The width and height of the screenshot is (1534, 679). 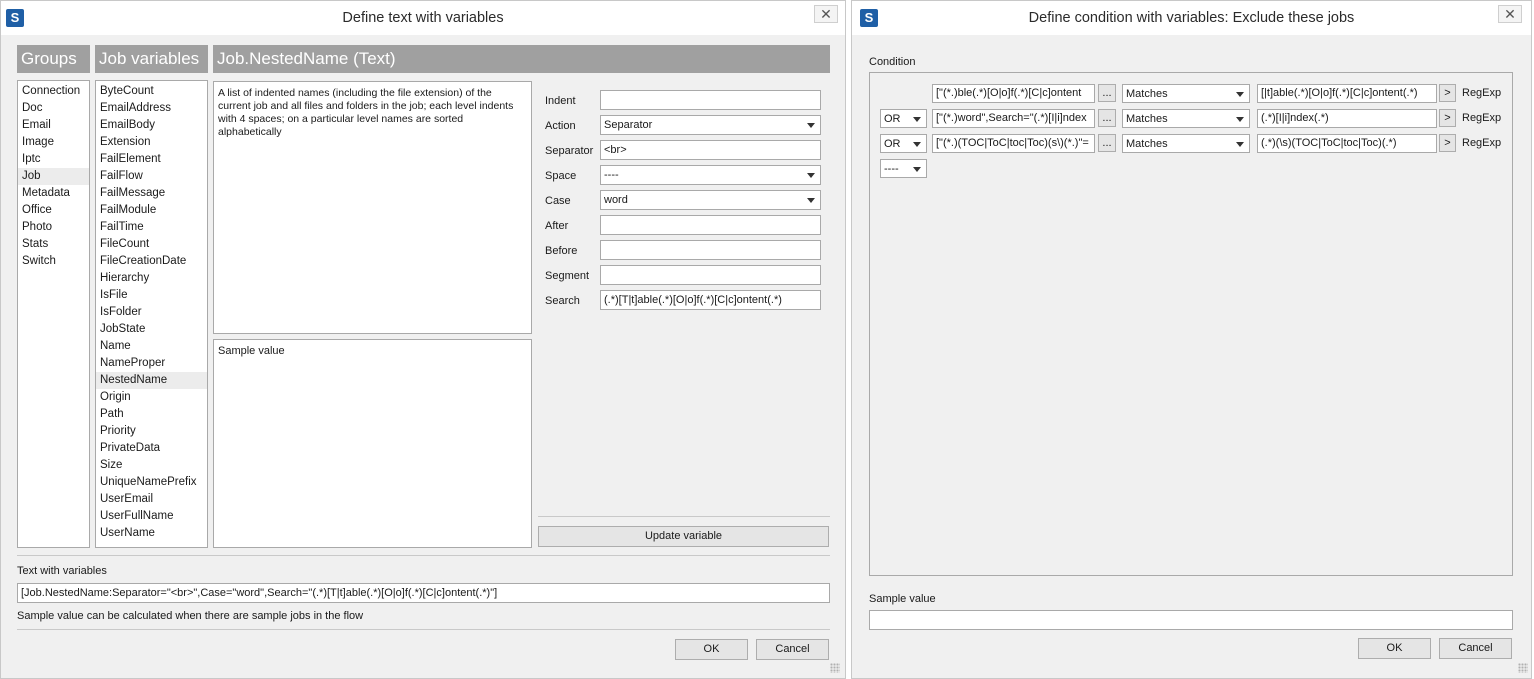 What do you see at coordinates (1482, 118) in the screenshot?
I see `regexp-label: RegExp` at bounding box center [1482, 118].